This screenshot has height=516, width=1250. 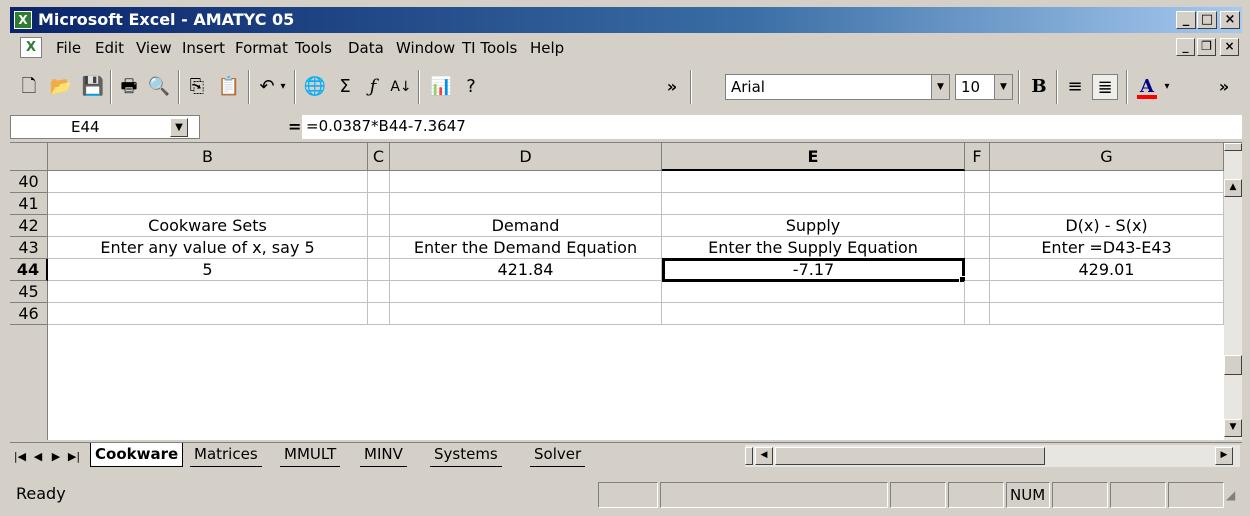 What do you see at coordinates (1107, 248) in the screenshot?
I see `cell-g43: Enter =D43-E43` at bounding box center [1107, 248].